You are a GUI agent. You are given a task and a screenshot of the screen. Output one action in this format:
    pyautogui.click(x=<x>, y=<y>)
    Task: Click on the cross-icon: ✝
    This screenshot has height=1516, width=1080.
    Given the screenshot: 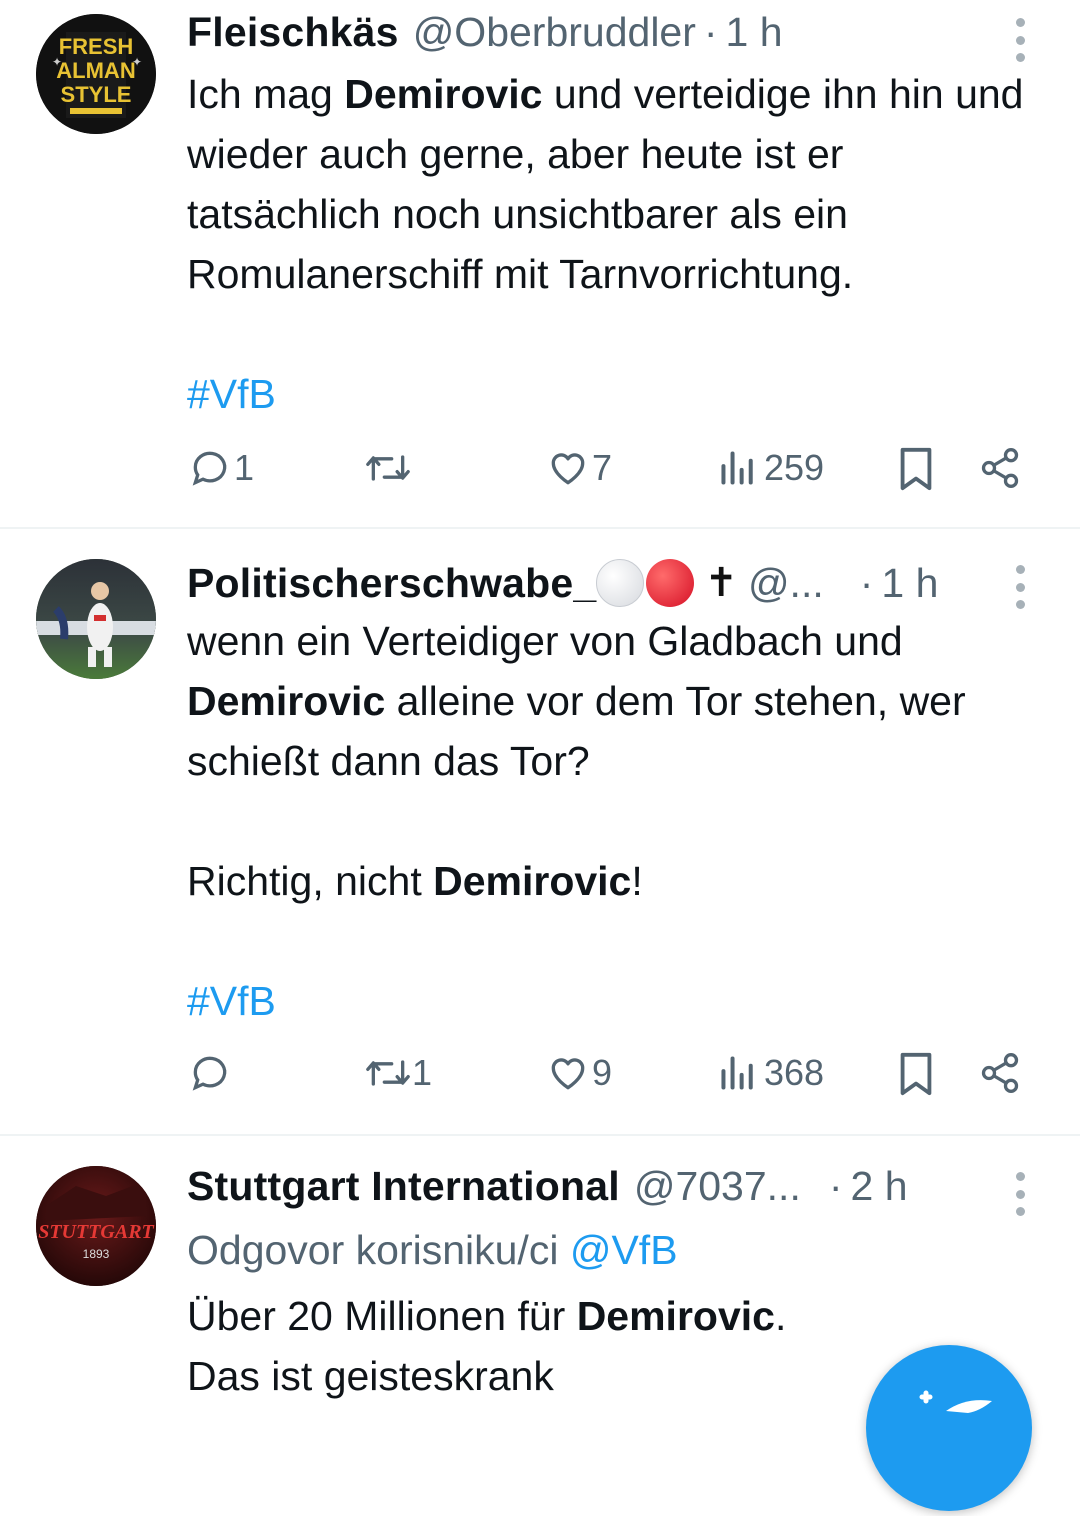 What is the action you would take?
    pyautogui.click(x=721, y=583)
    